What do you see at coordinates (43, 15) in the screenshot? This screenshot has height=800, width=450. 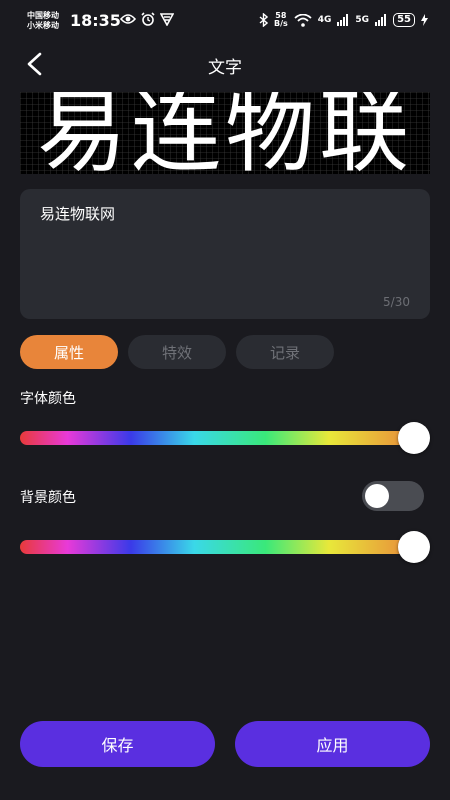 I see `carrier-1: 中国移动` at bounding box center [43, 15].